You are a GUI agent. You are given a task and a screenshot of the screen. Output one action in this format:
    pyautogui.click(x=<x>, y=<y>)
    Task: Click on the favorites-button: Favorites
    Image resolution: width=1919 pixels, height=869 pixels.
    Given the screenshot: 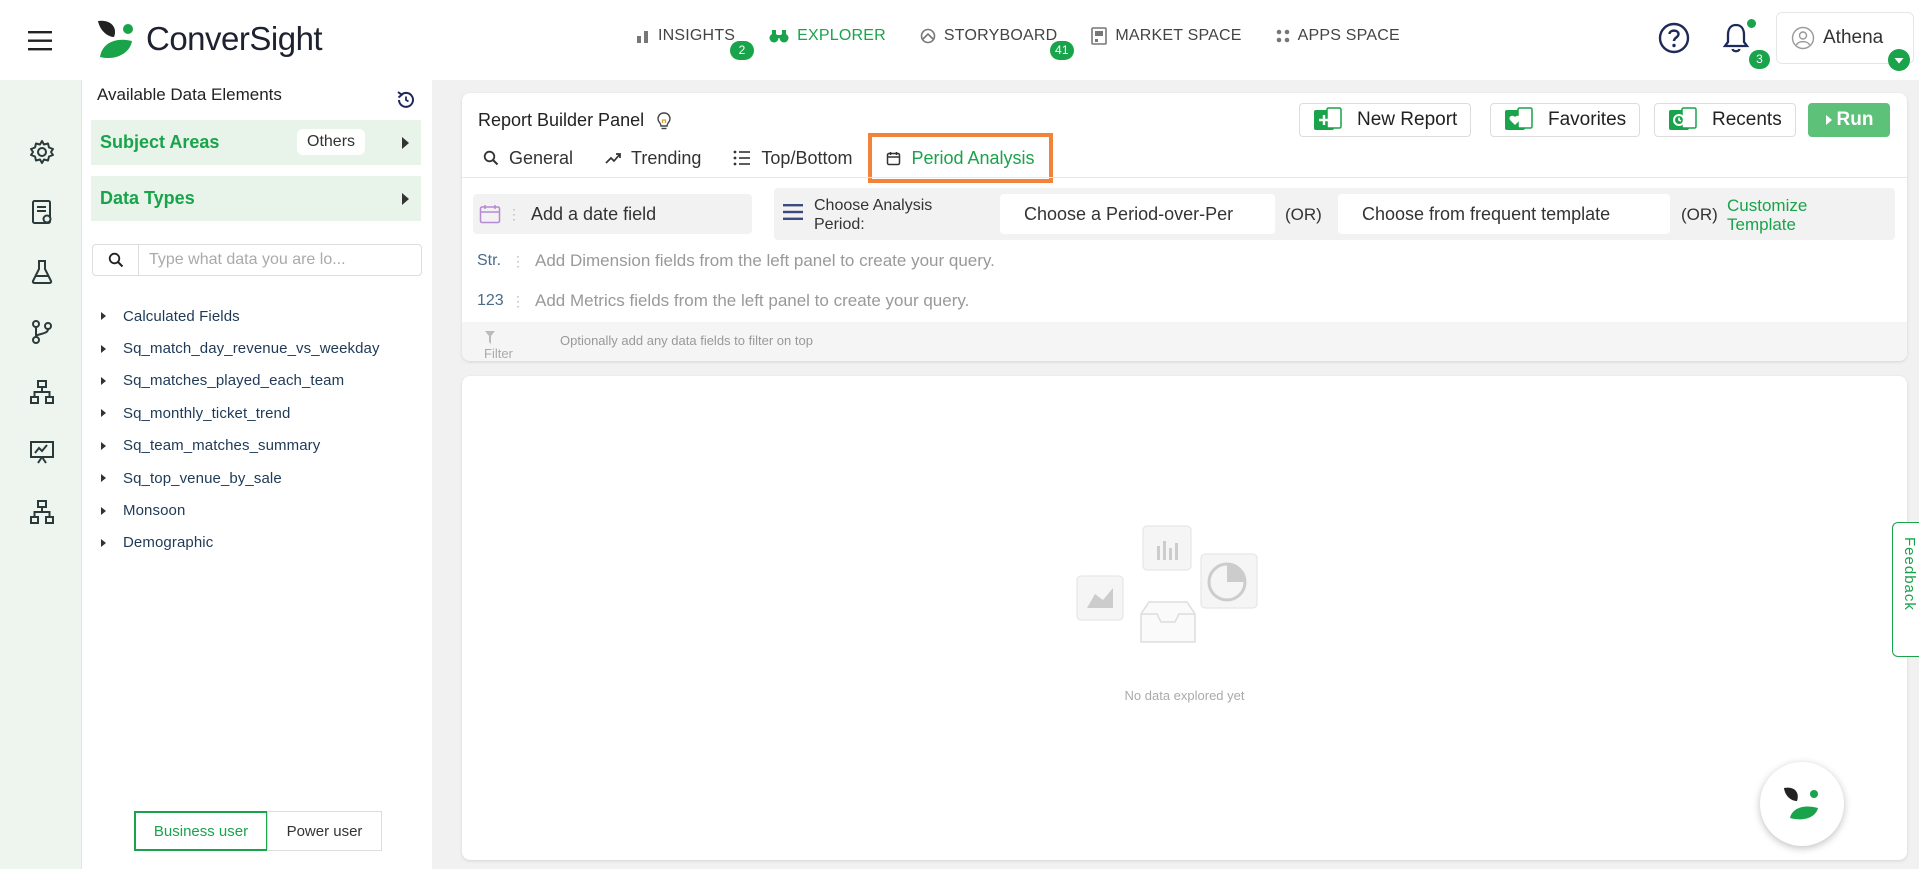 What is the action you would take?
    pyautogui.click(x=1565, y=120)
    